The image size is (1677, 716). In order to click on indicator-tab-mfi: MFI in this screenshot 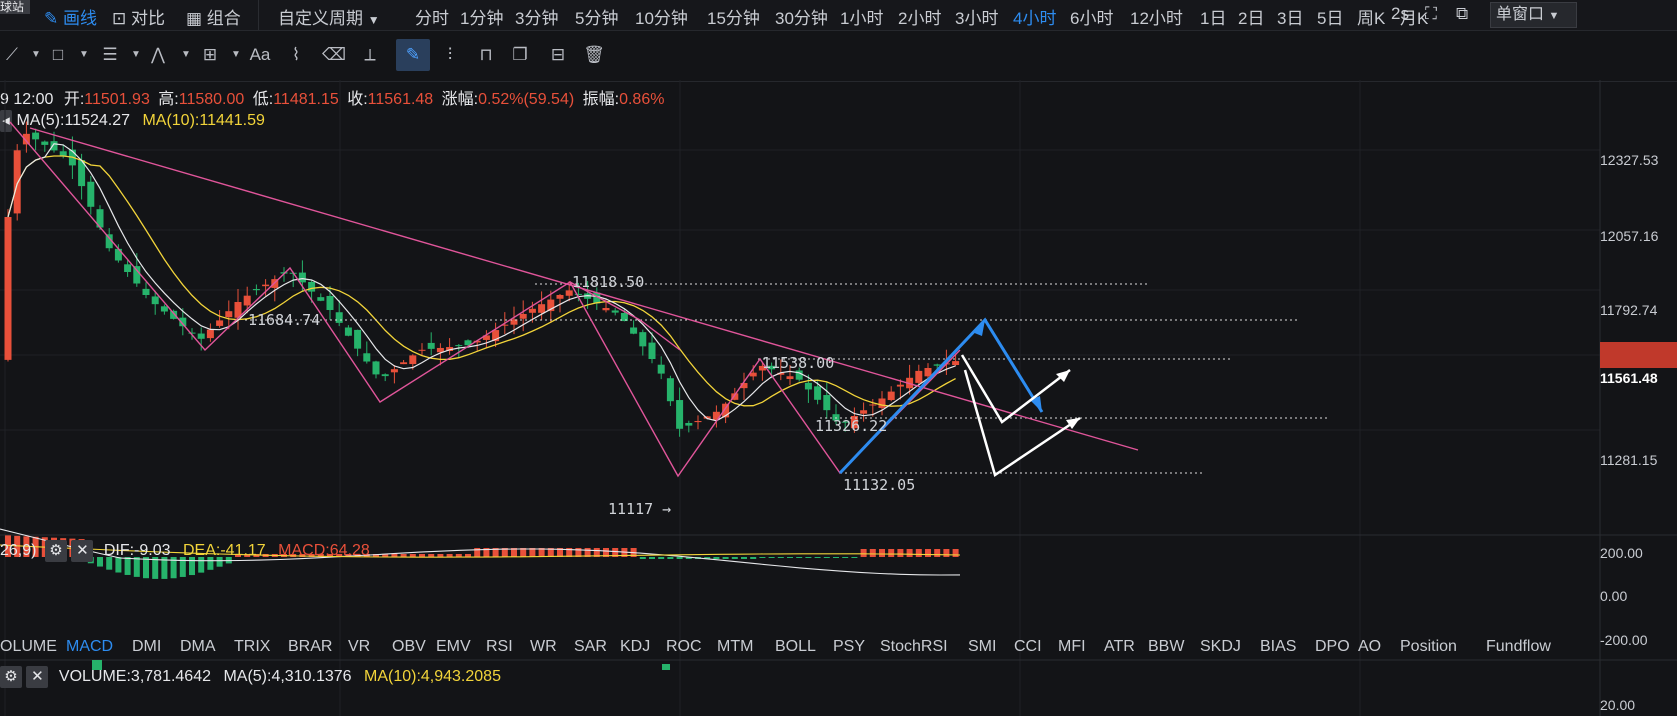, I will do `click(1072, 647)`.